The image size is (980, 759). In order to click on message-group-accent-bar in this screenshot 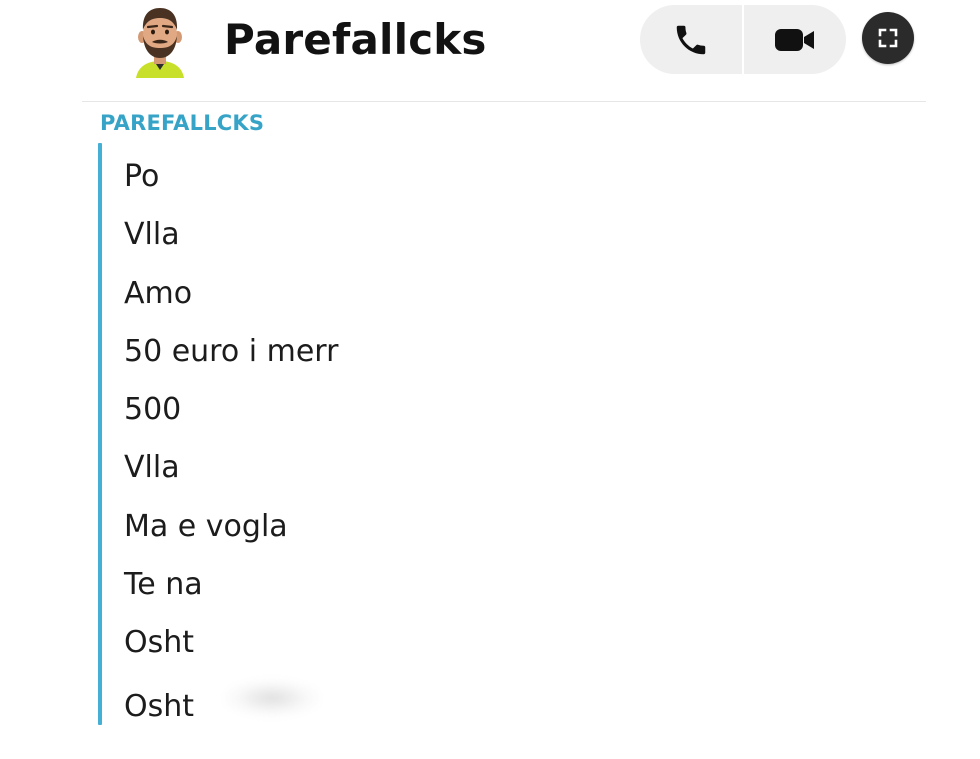, I will do `click(100, 434)`.